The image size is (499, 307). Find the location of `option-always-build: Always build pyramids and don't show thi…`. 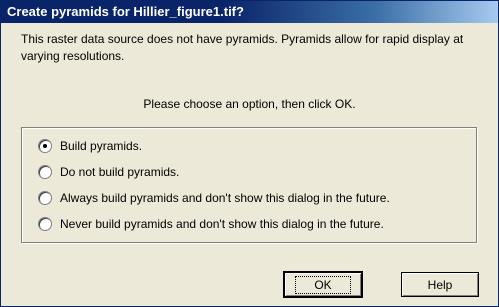

option-always-build: Always build pyramids and don't show thi… is located at coordinates (214, 197).